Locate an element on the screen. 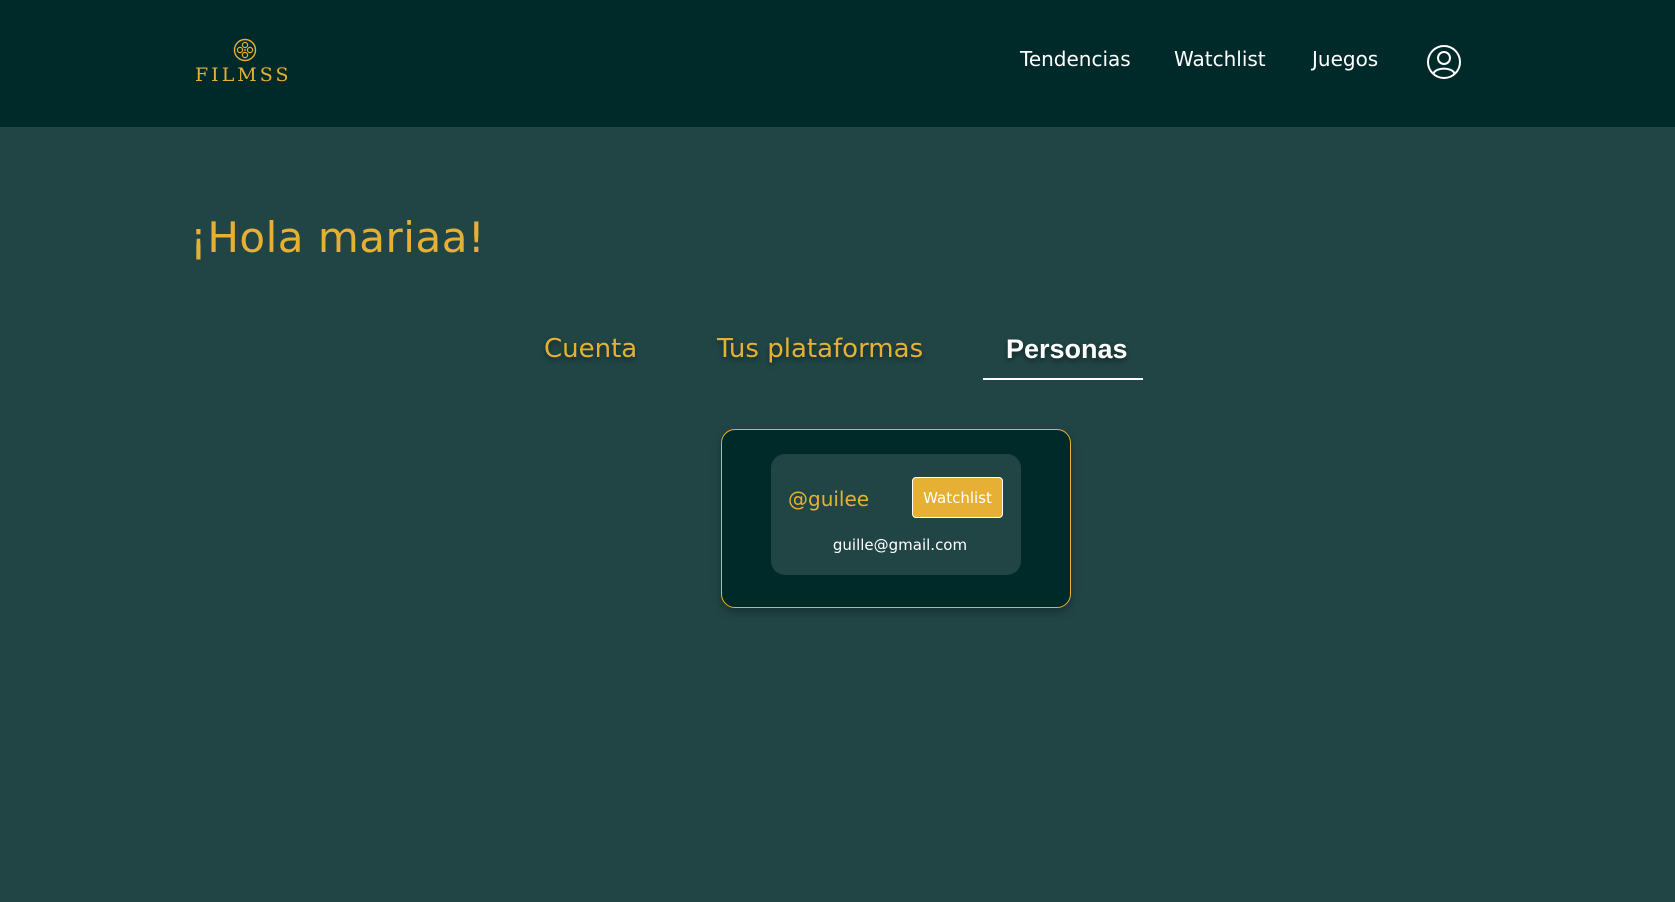 This screenshot has height=902, width=1675. brand-logo: FILMSS is located at coordinates (242, 62).